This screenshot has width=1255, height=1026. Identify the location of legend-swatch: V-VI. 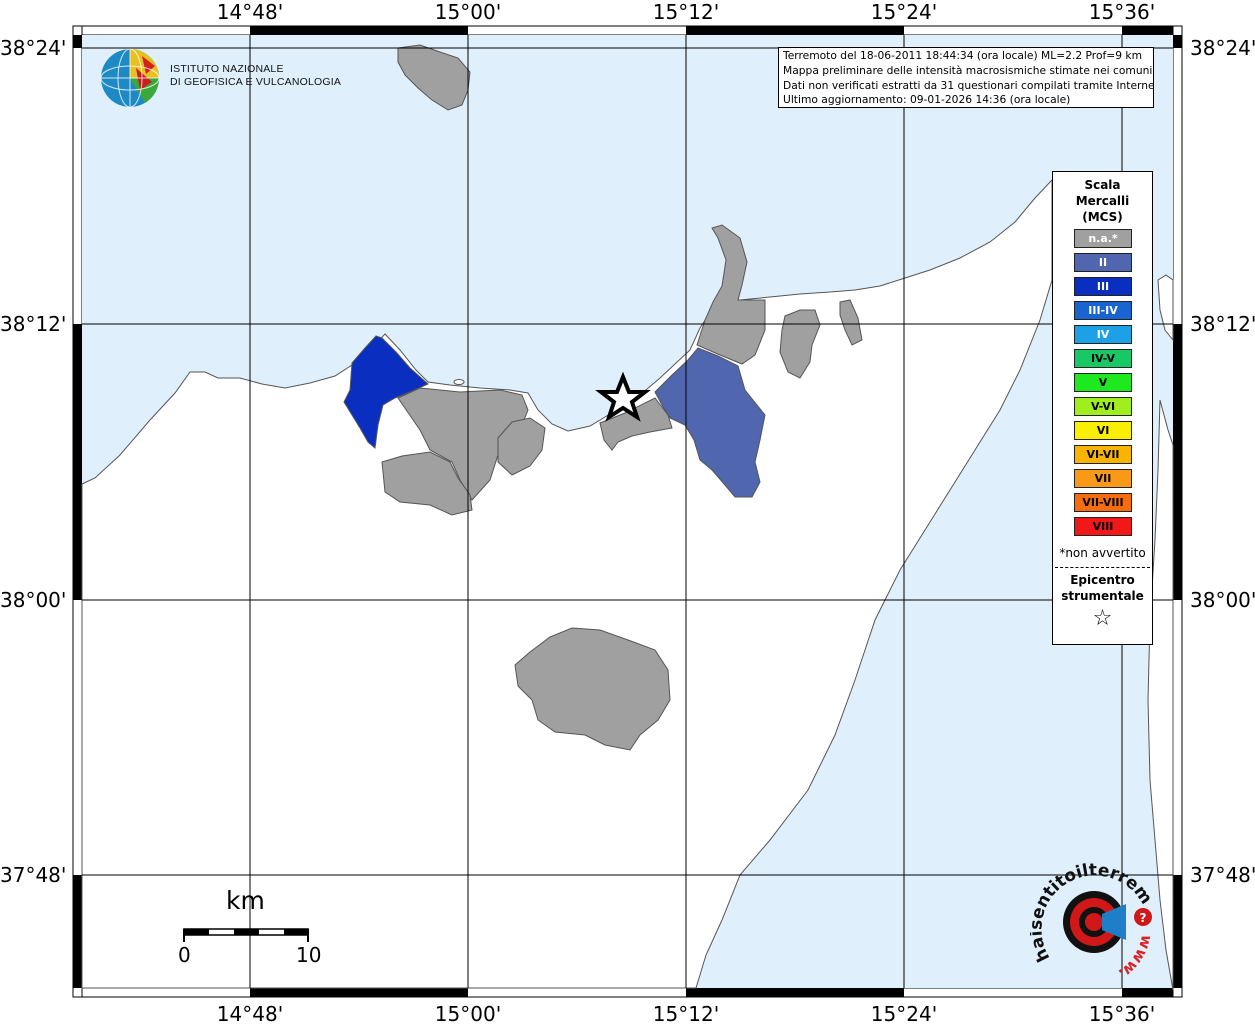
(1103, 406).